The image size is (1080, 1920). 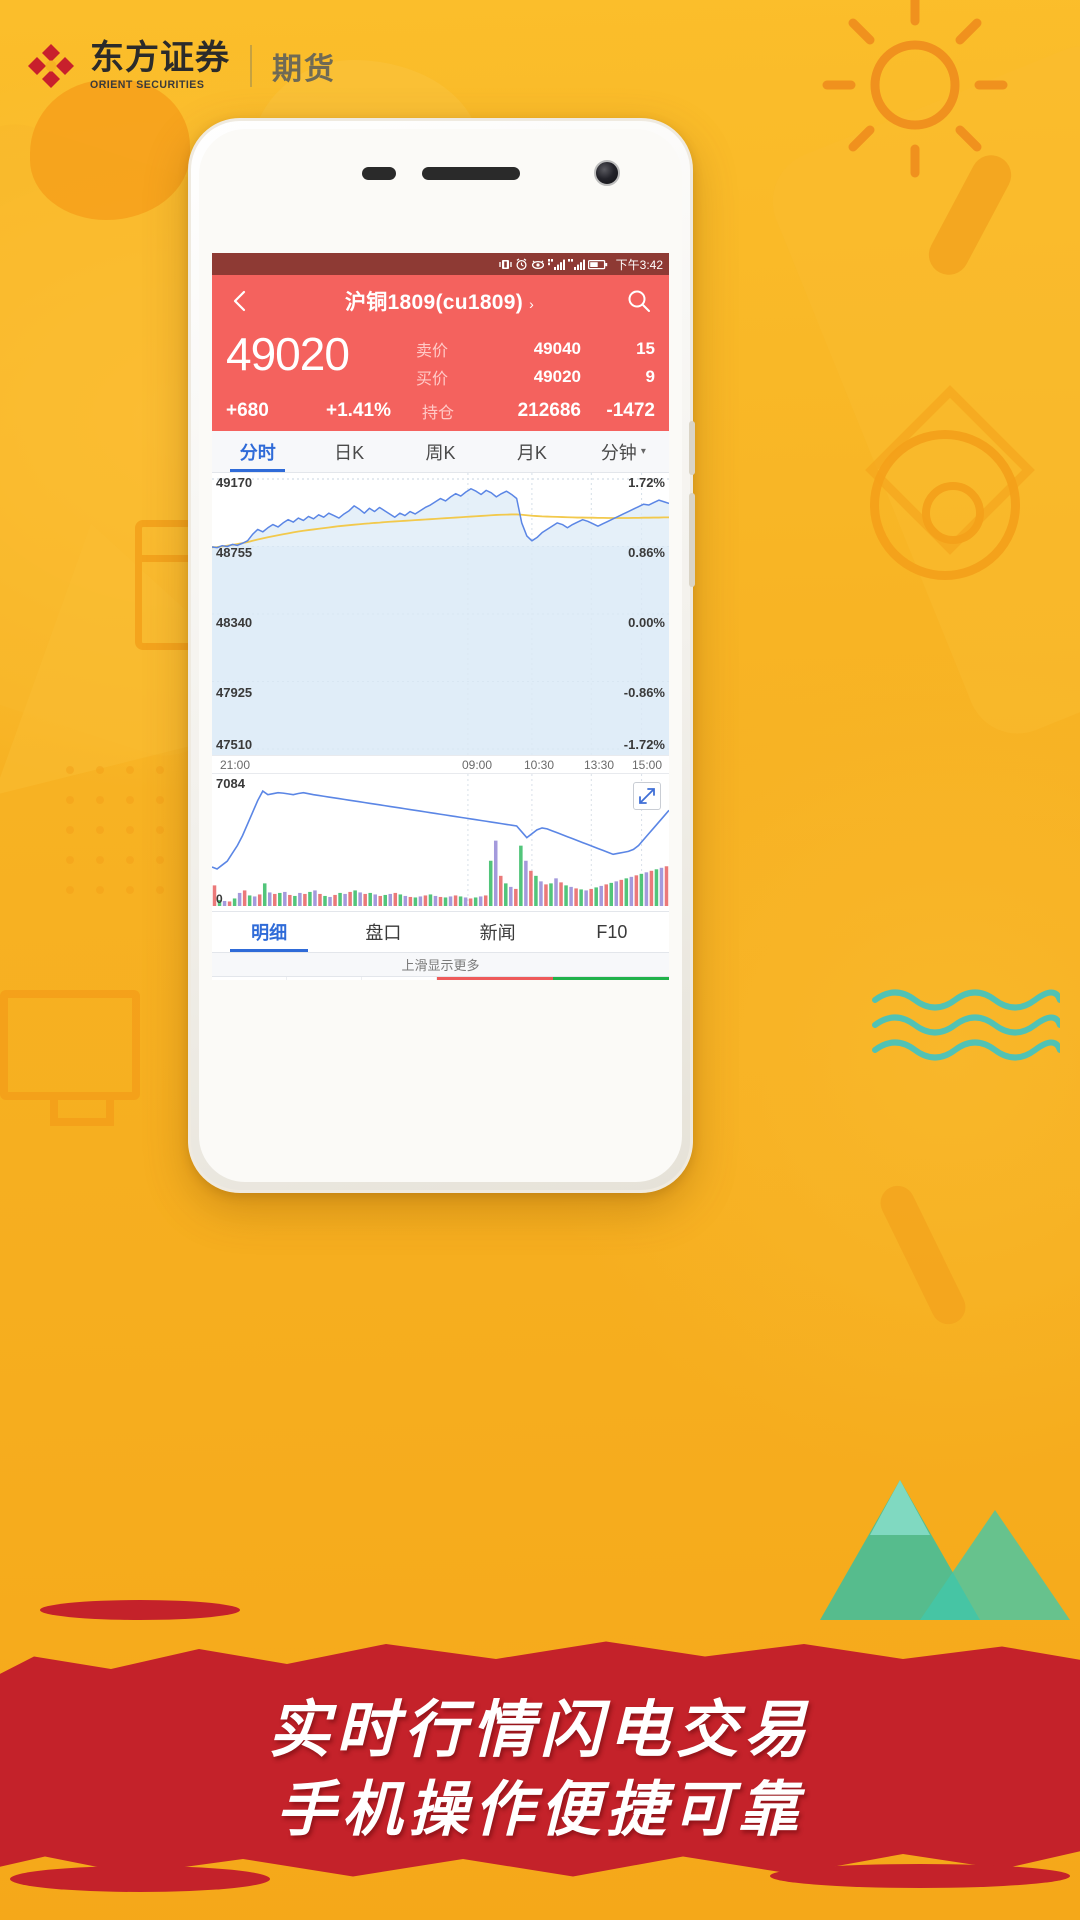 I want to click on expand-icon, so click(x=647, y=796).